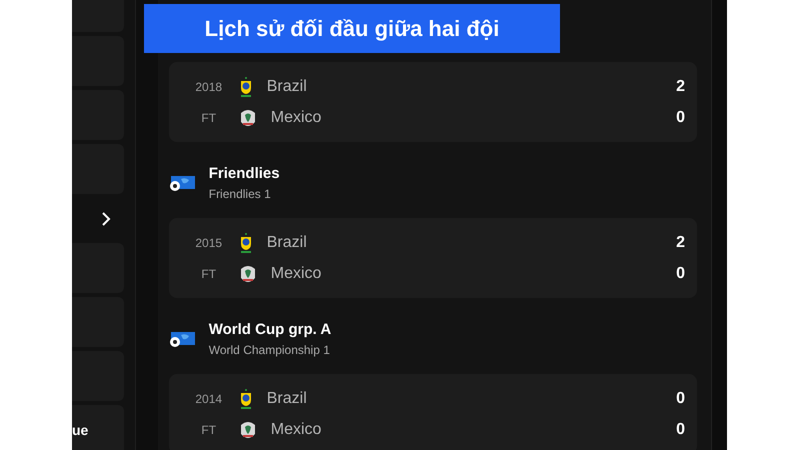 This screenshot has width=800, height=450. Describe the element at coordinates (433, 412) in the screenshot. I see `match-card: 2014 Brazil 0 FT Mexico 0` at that location.